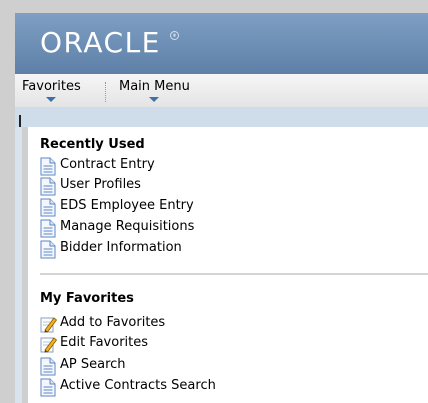 The width and height of the screenshot is (428, 403). What do you see at coordinates (104, 342) in the screenshot?
I see `favorite-item-label: Edit Favorites` at bounding box center [104, 342].